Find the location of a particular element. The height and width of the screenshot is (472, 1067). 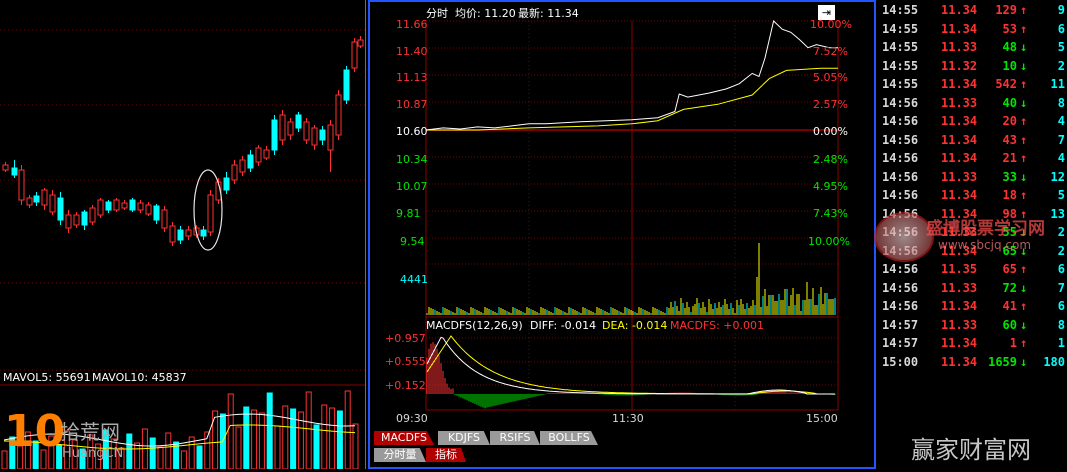

tab-kdjfs: KDJFS is located at coordinates (464, 438).